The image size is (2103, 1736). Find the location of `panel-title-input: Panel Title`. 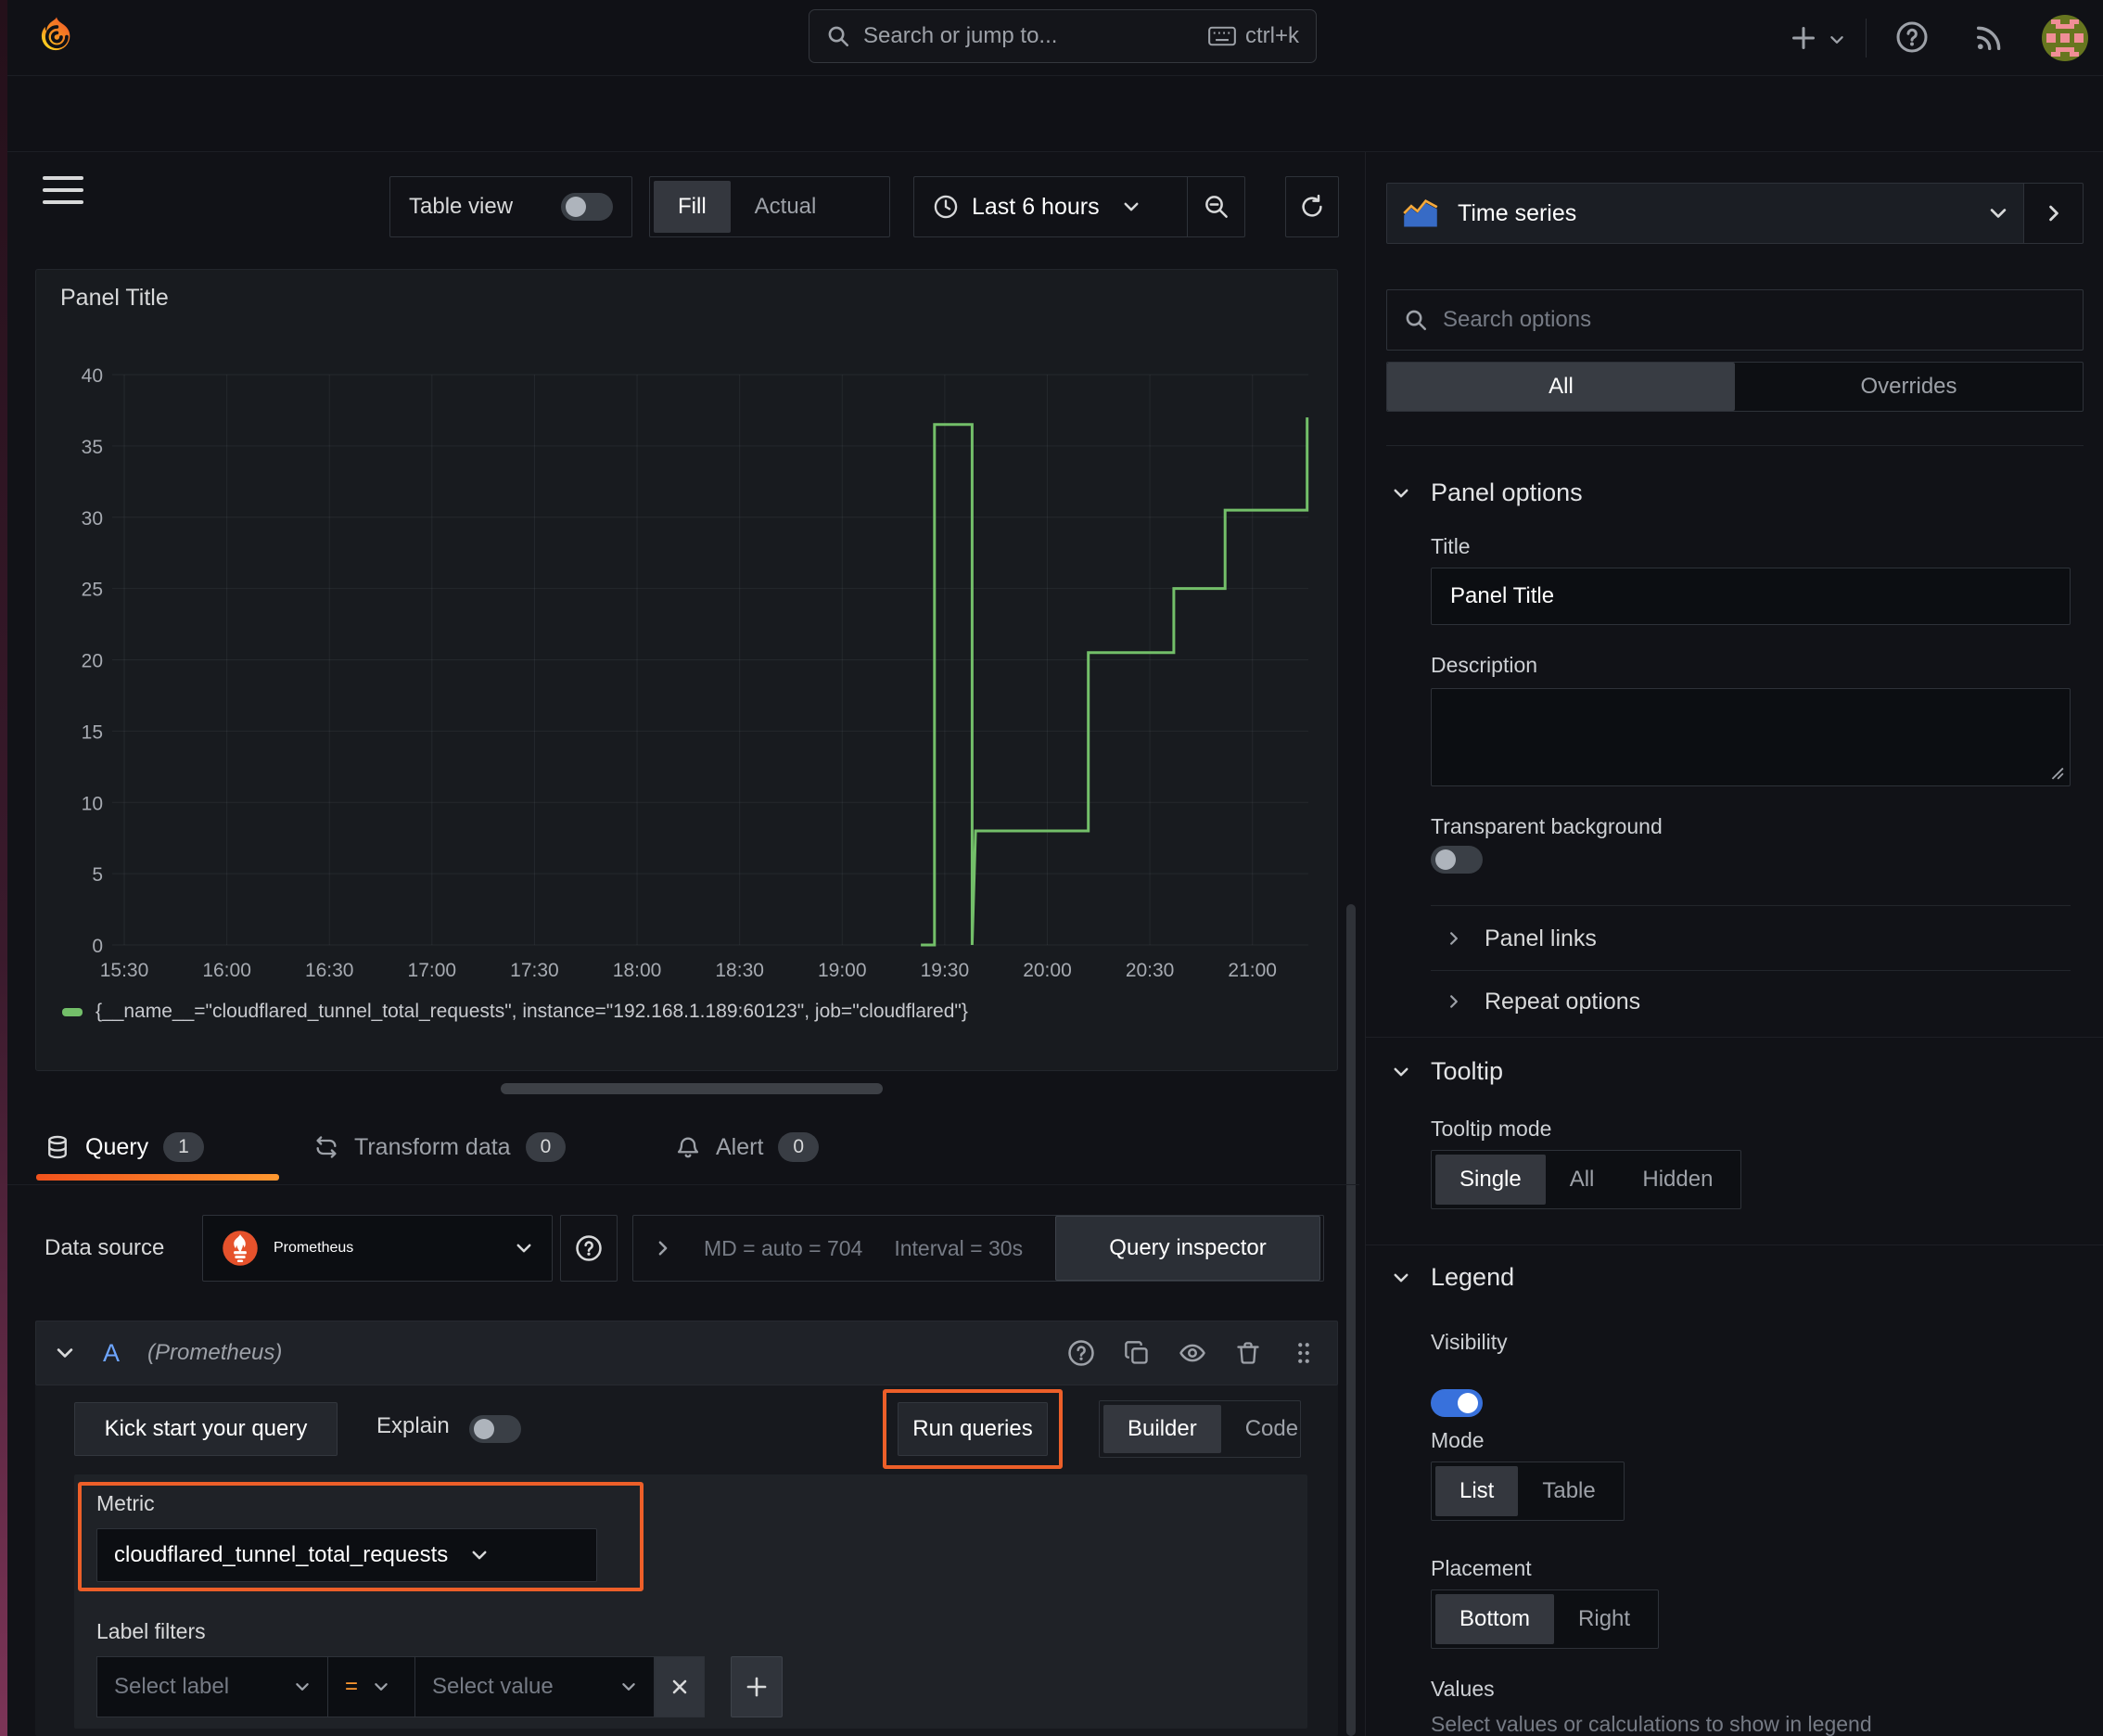

panel-title-input: Panel Title is located at coordinates (1751, 597).